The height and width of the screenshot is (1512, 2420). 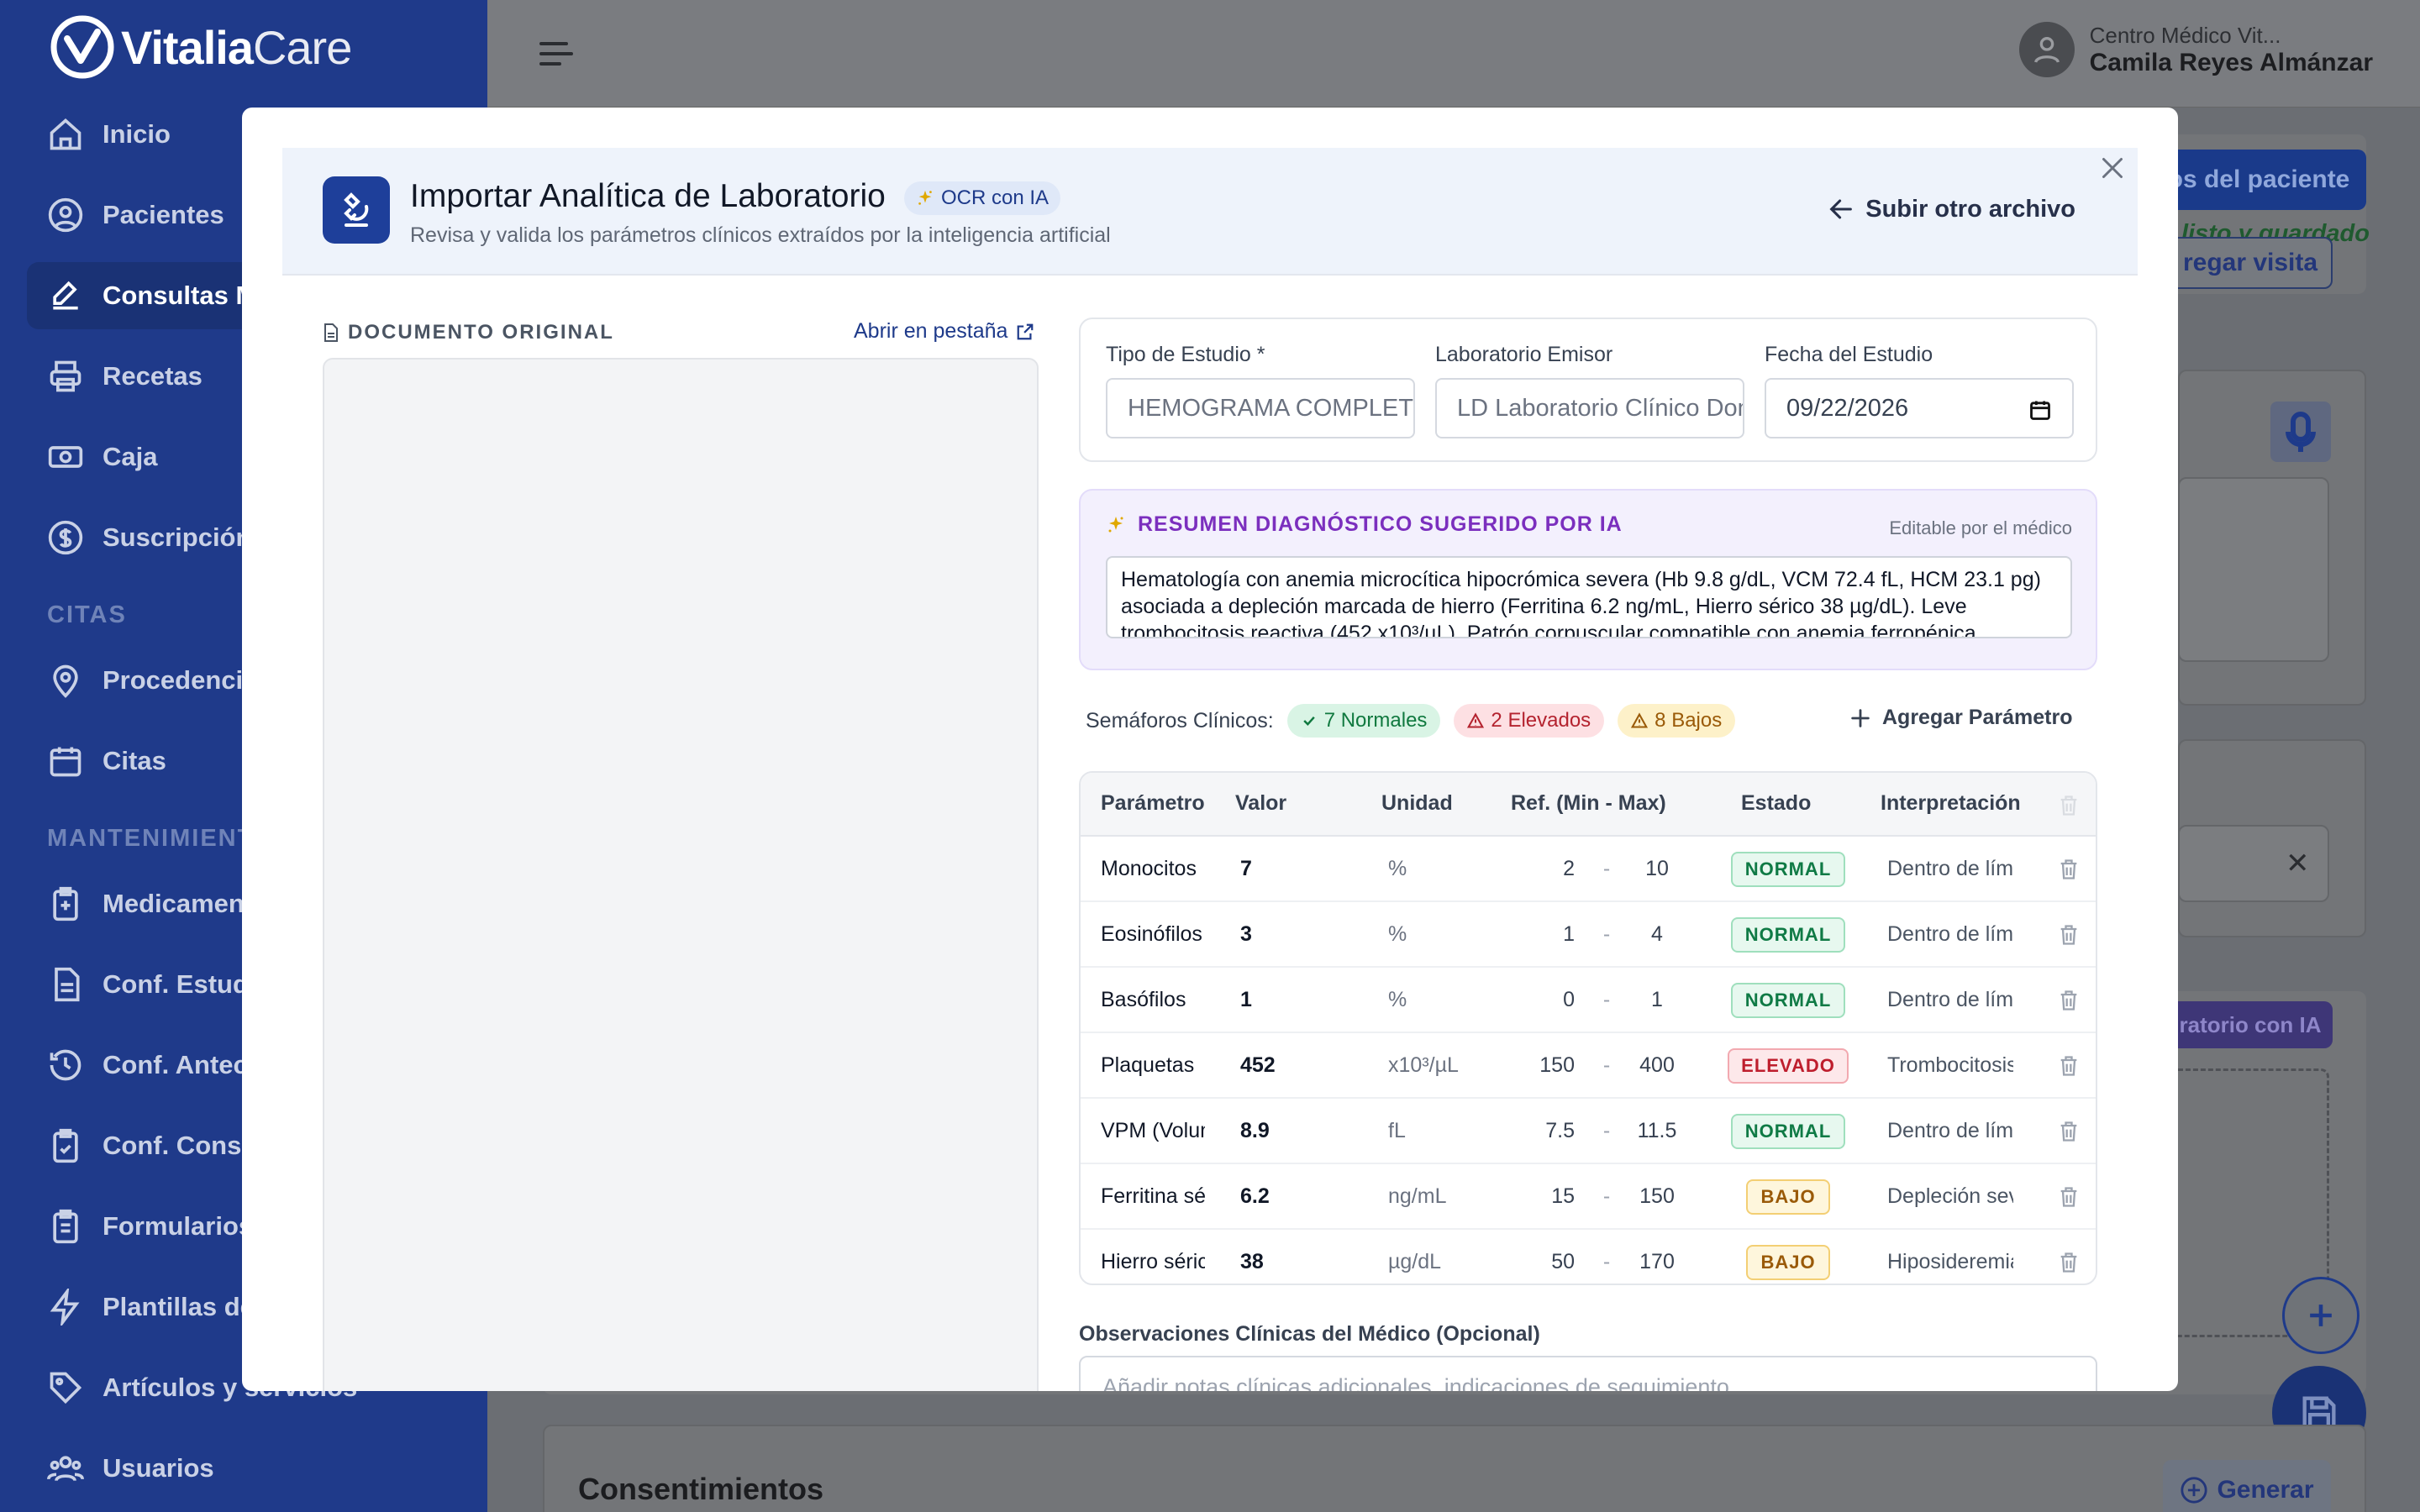 I want to click on open-in-tab-link: Abrir en pestaña, so click(x=944, y=331).